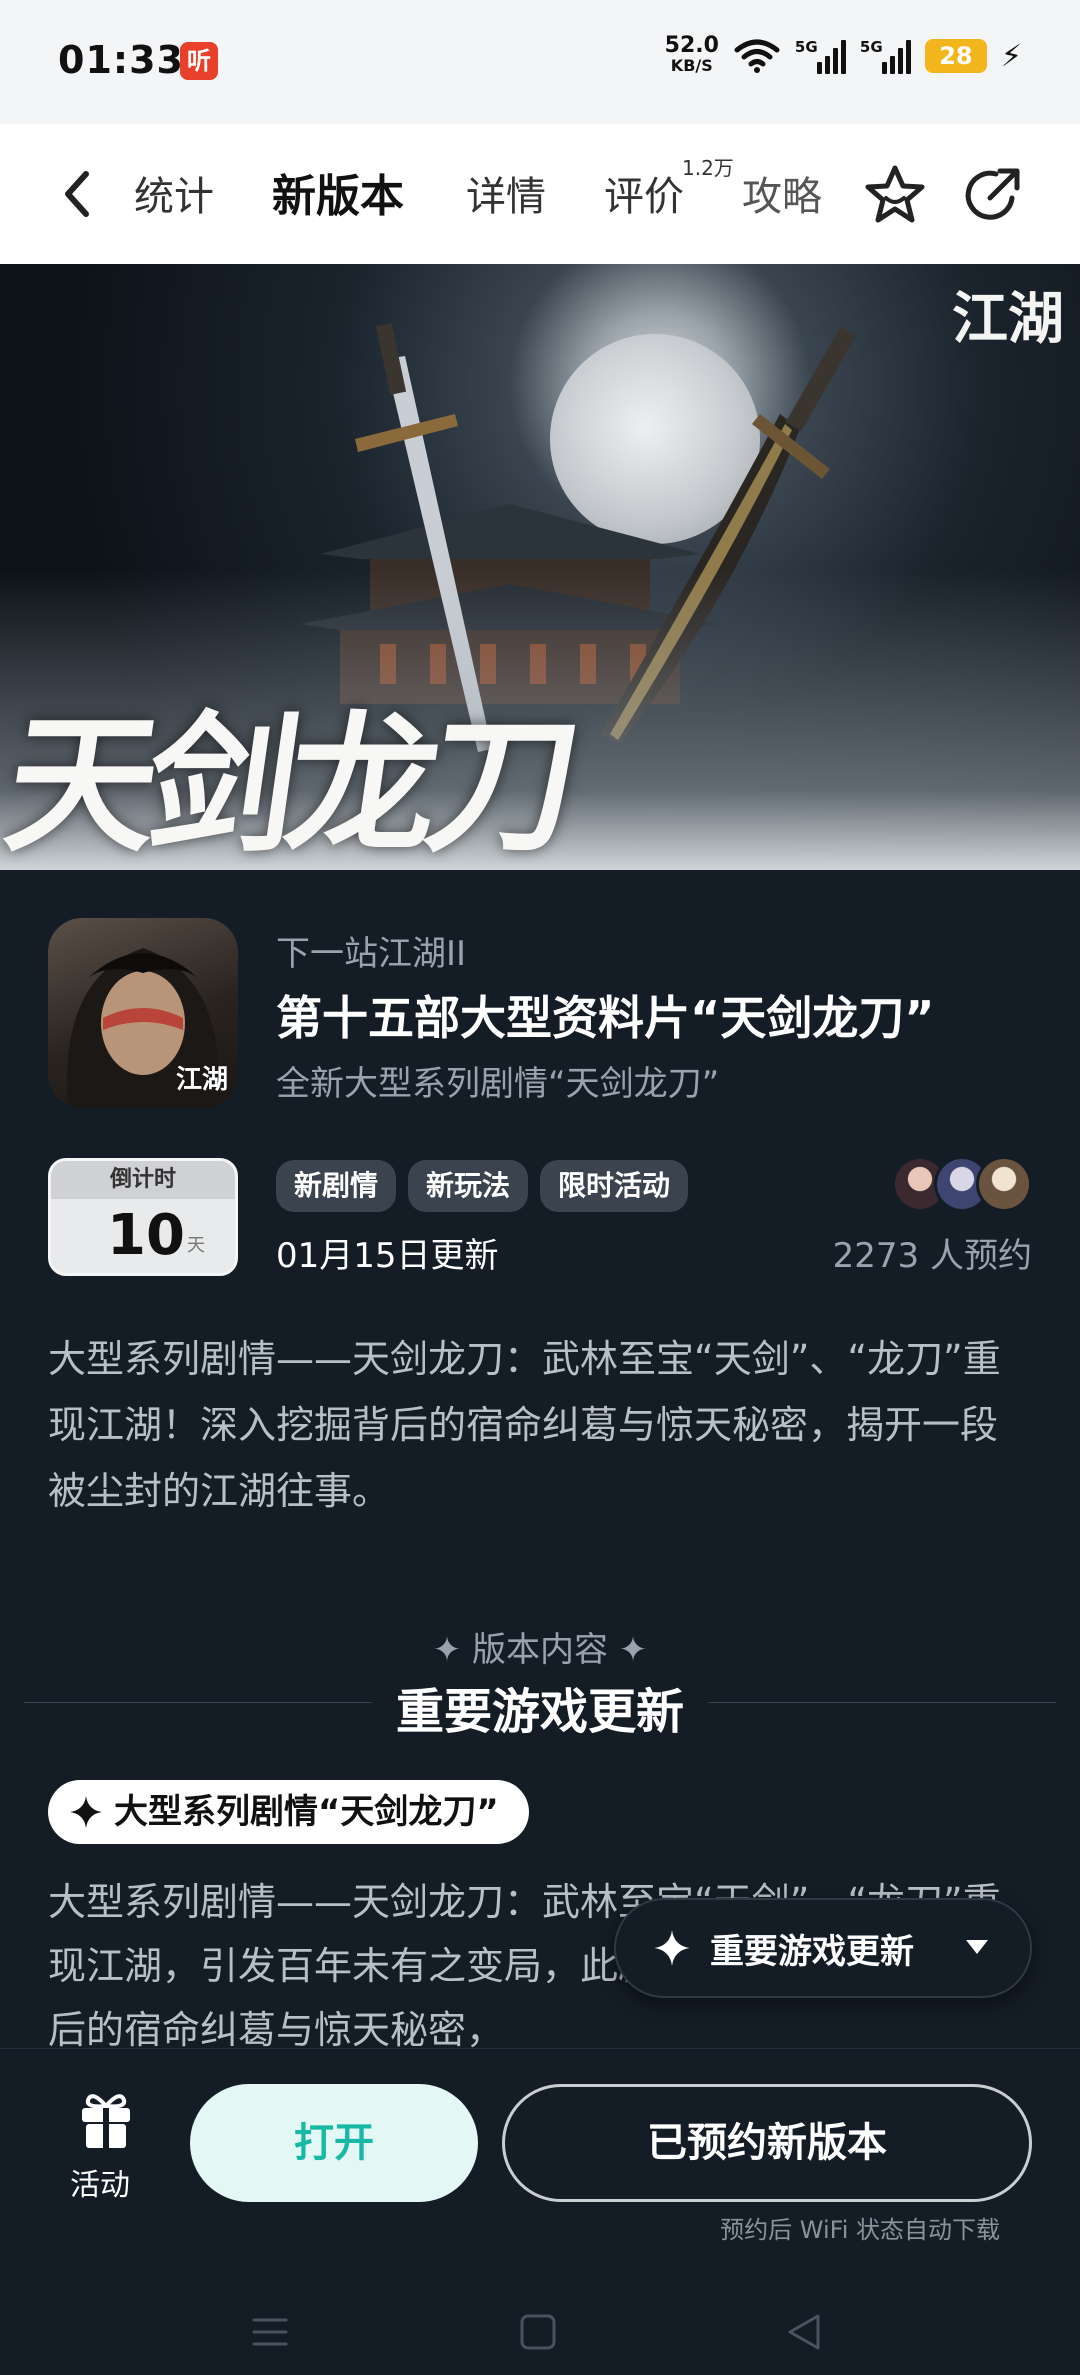 The width and height of the screenshot is (1080, 2375). What do you see at coordinates (1008, 319) in the screenshot?
I see `banner-game-logo: 江湖` at bounding box center [1008, 319].